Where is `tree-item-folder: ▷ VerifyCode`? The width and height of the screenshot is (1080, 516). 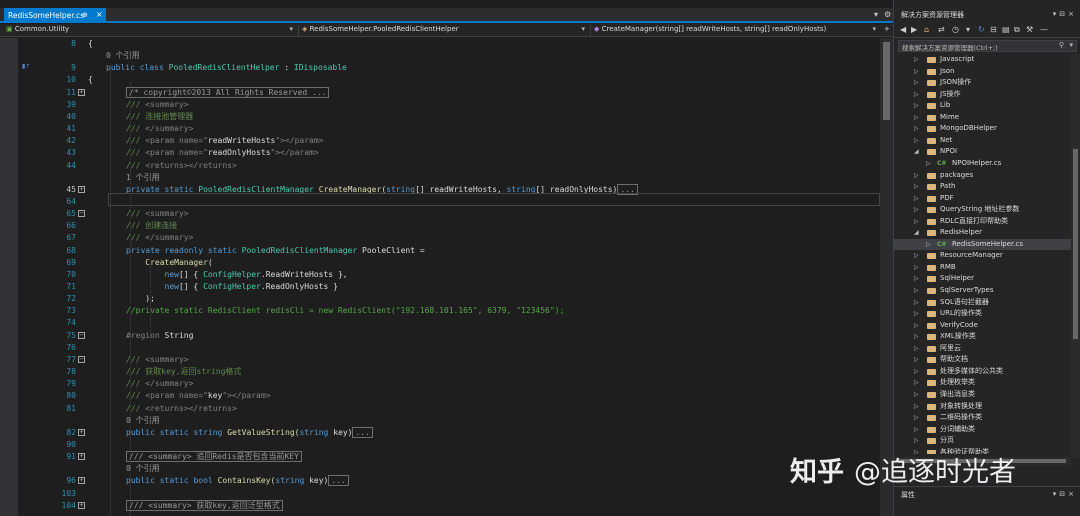
tree-item-folder: ▷ VerifyCode is located at coordinates (982, 326).